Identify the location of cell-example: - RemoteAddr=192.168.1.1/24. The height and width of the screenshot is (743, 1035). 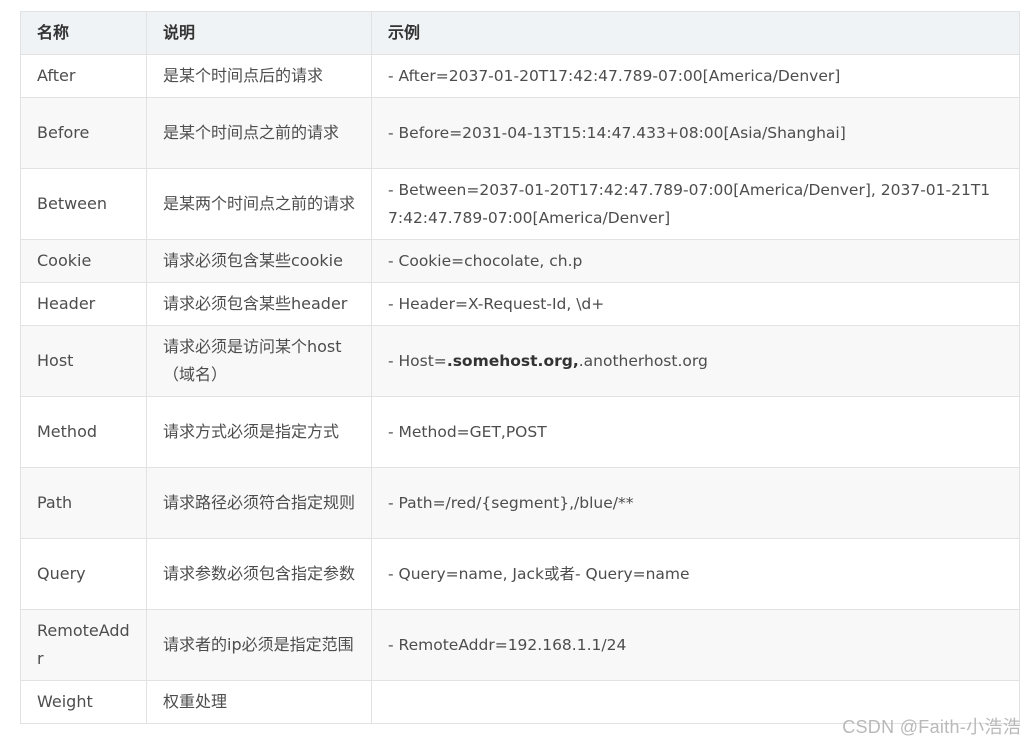
(695, 645).